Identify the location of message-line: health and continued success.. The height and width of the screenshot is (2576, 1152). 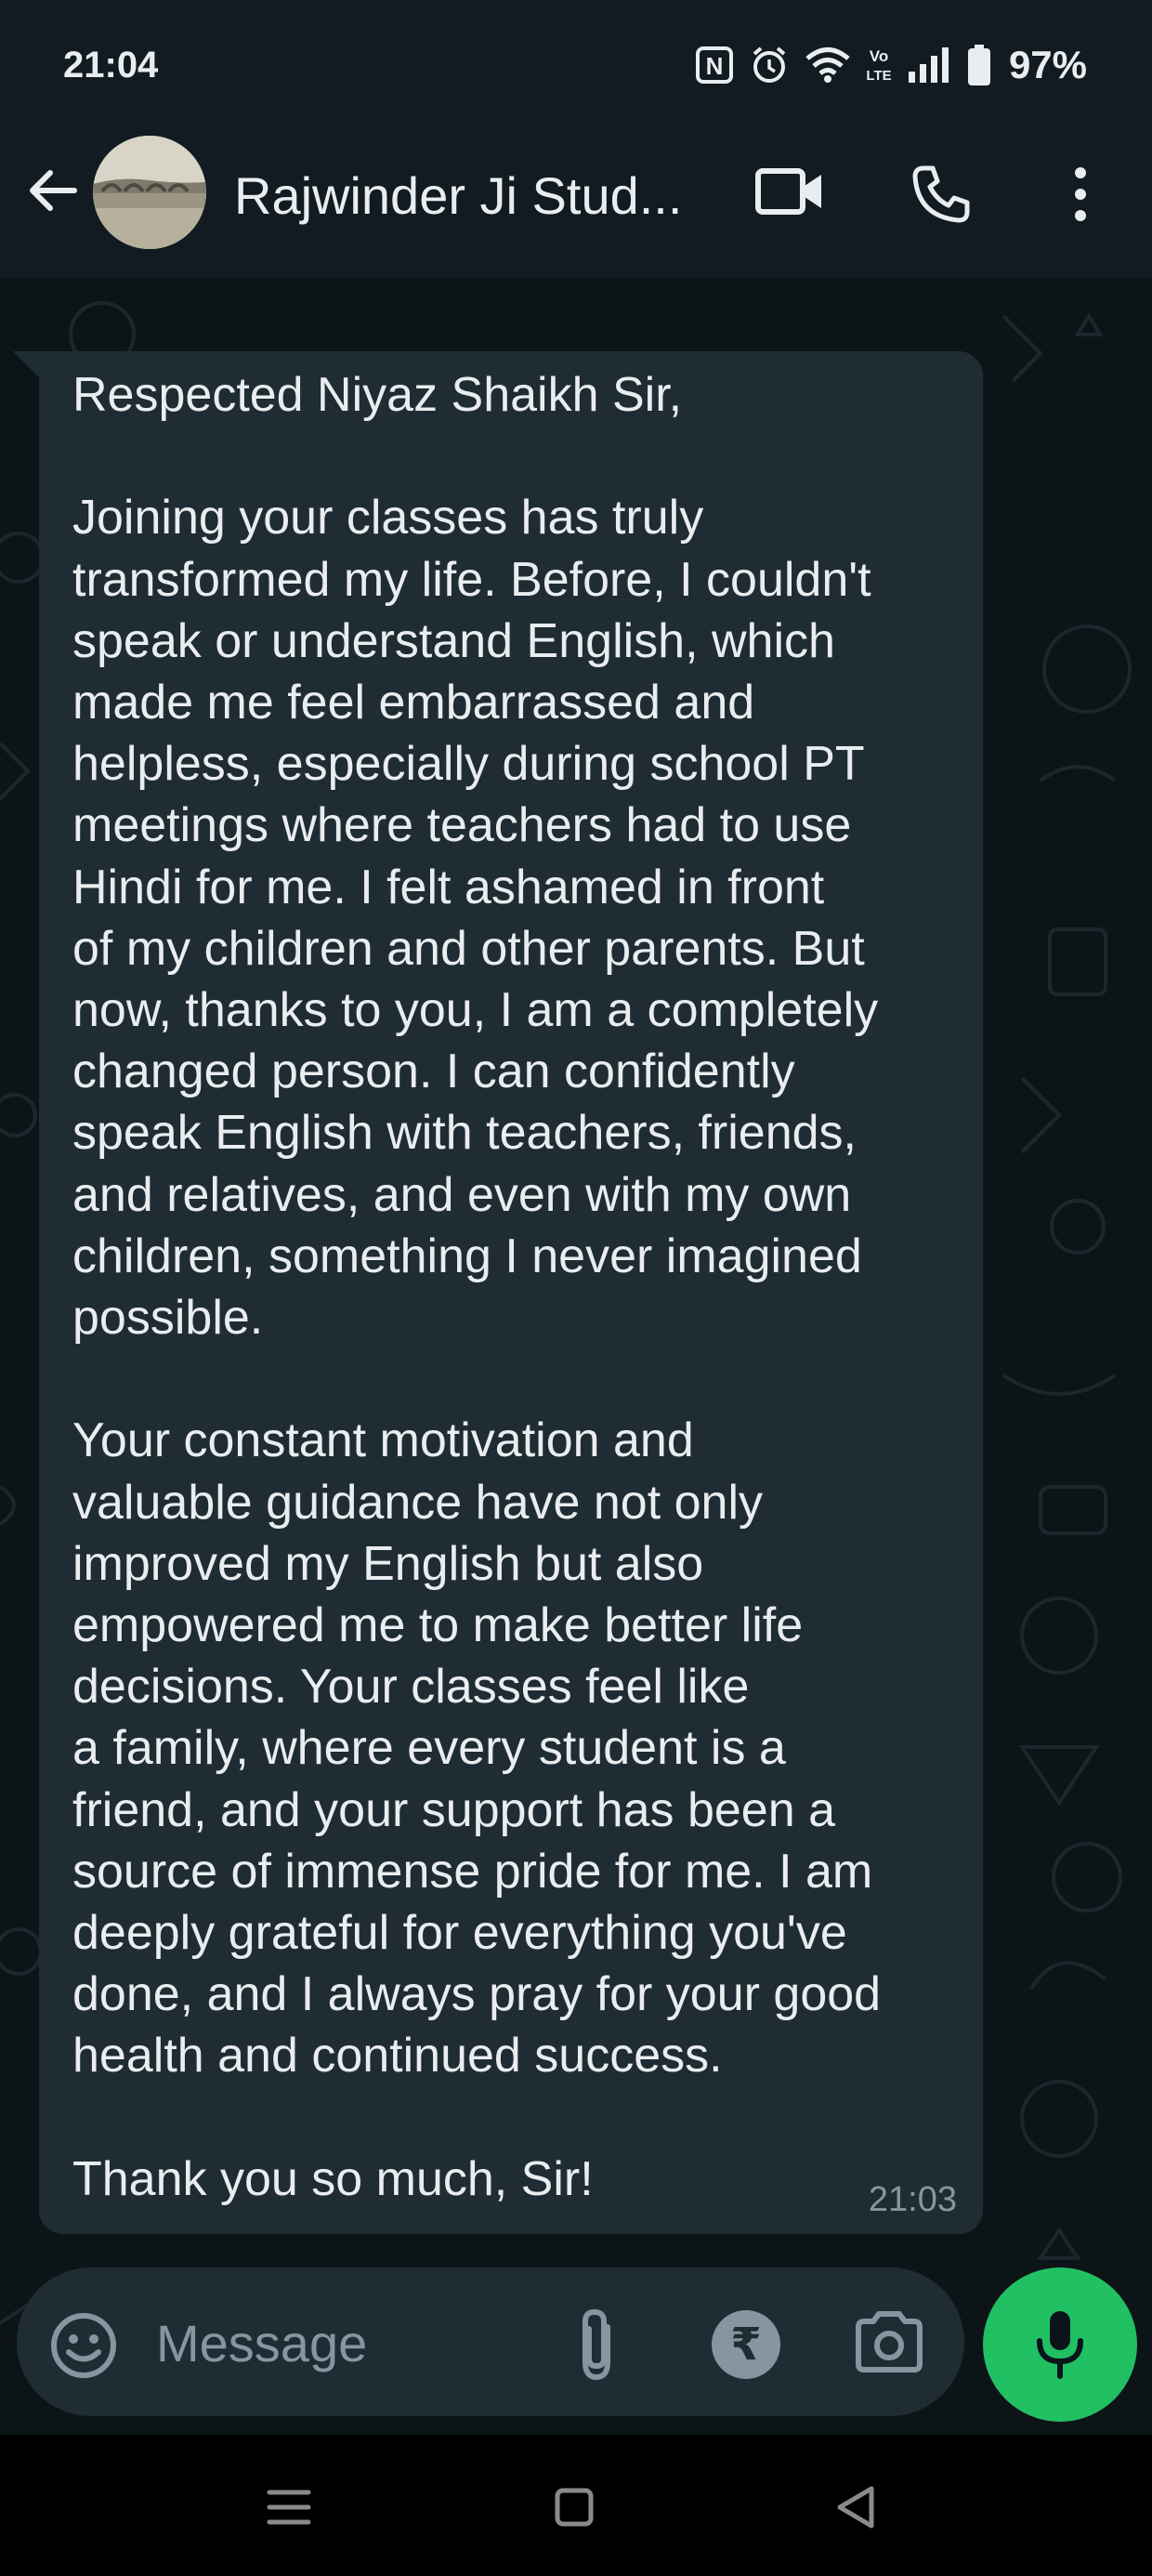
(397, 2056).